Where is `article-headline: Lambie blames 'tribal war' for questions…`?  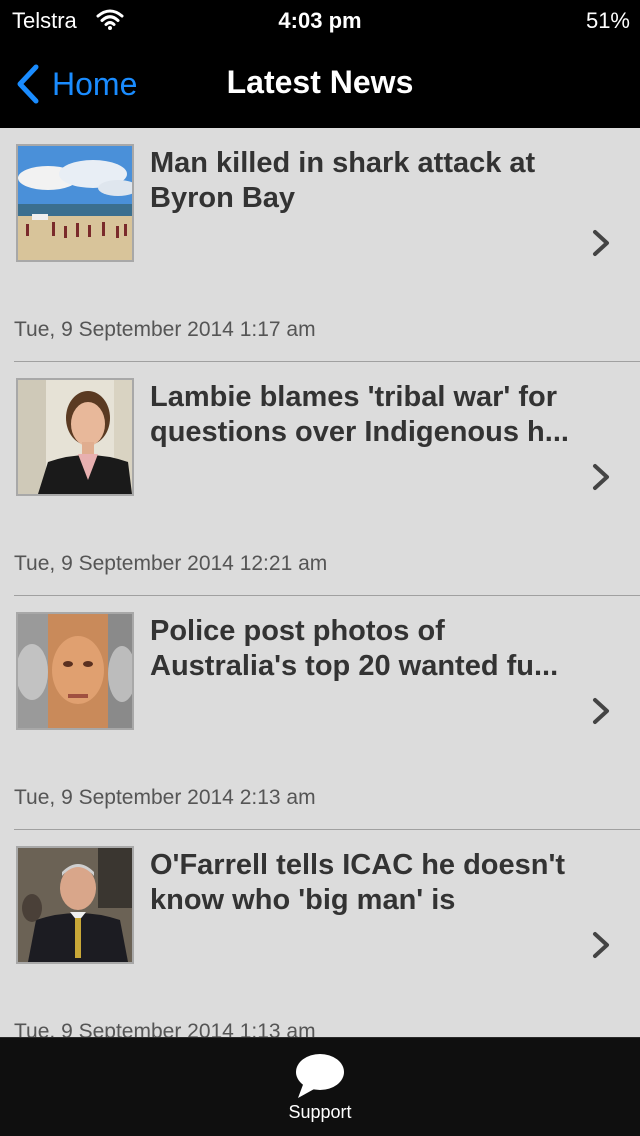
article-headline: Lambie blames 'tribal war' for questions… is located at coordinates (359, 414).